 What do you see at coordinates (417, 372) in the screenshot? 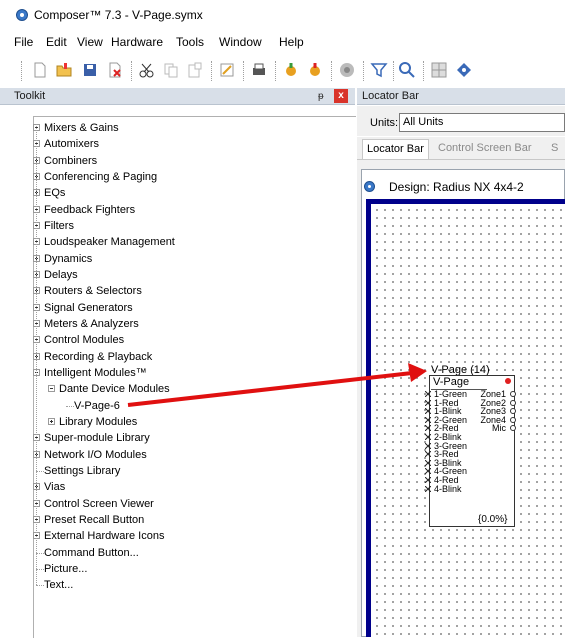
I see `annotation-arrow-head` at bounding box center [417, 372].